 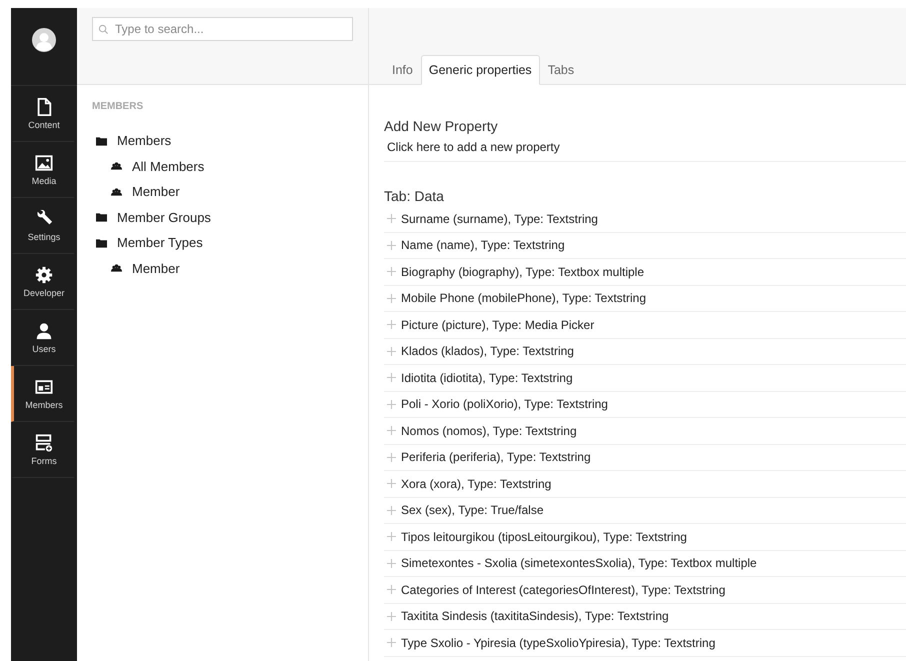 What do you see at coordinates (222, 243) in the screenshot?
I see `tree-item: Member Types` at bounding box center [222, 243].